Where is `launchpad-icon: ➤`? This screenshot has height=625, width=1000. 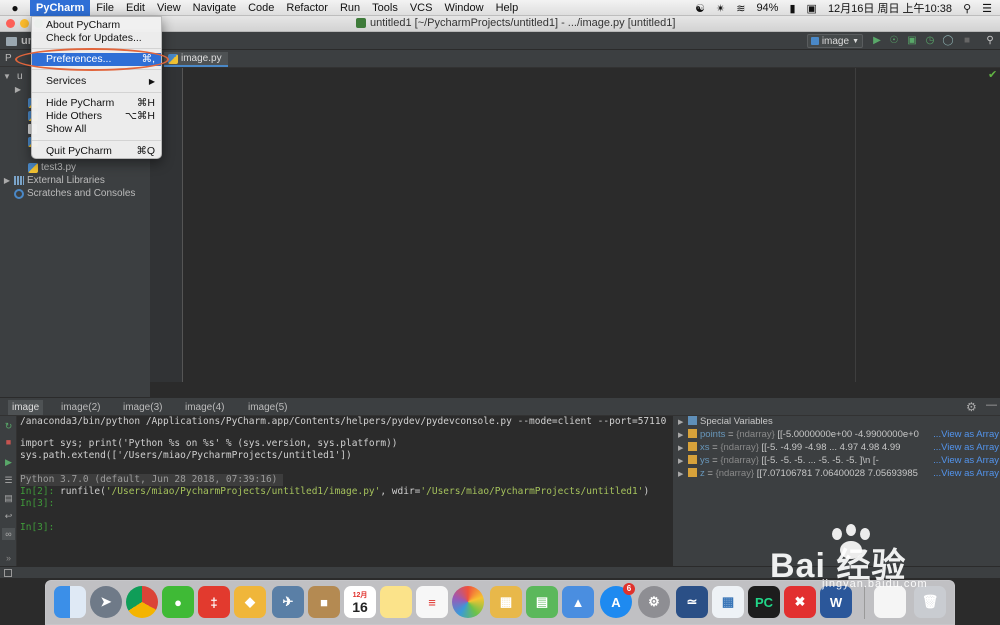
launchpad-icon: ➤ is located at coordinates (106, 602).